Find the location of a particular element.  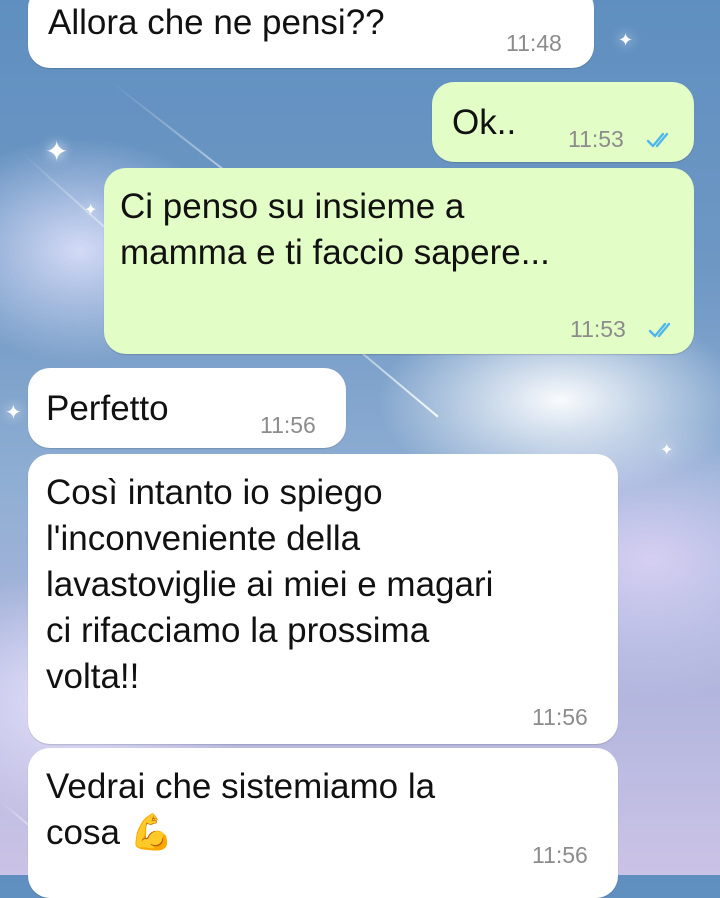

message-bubble-incoming: Allora che ne pensi?? 11:48 is located at coordinates (311, 34).